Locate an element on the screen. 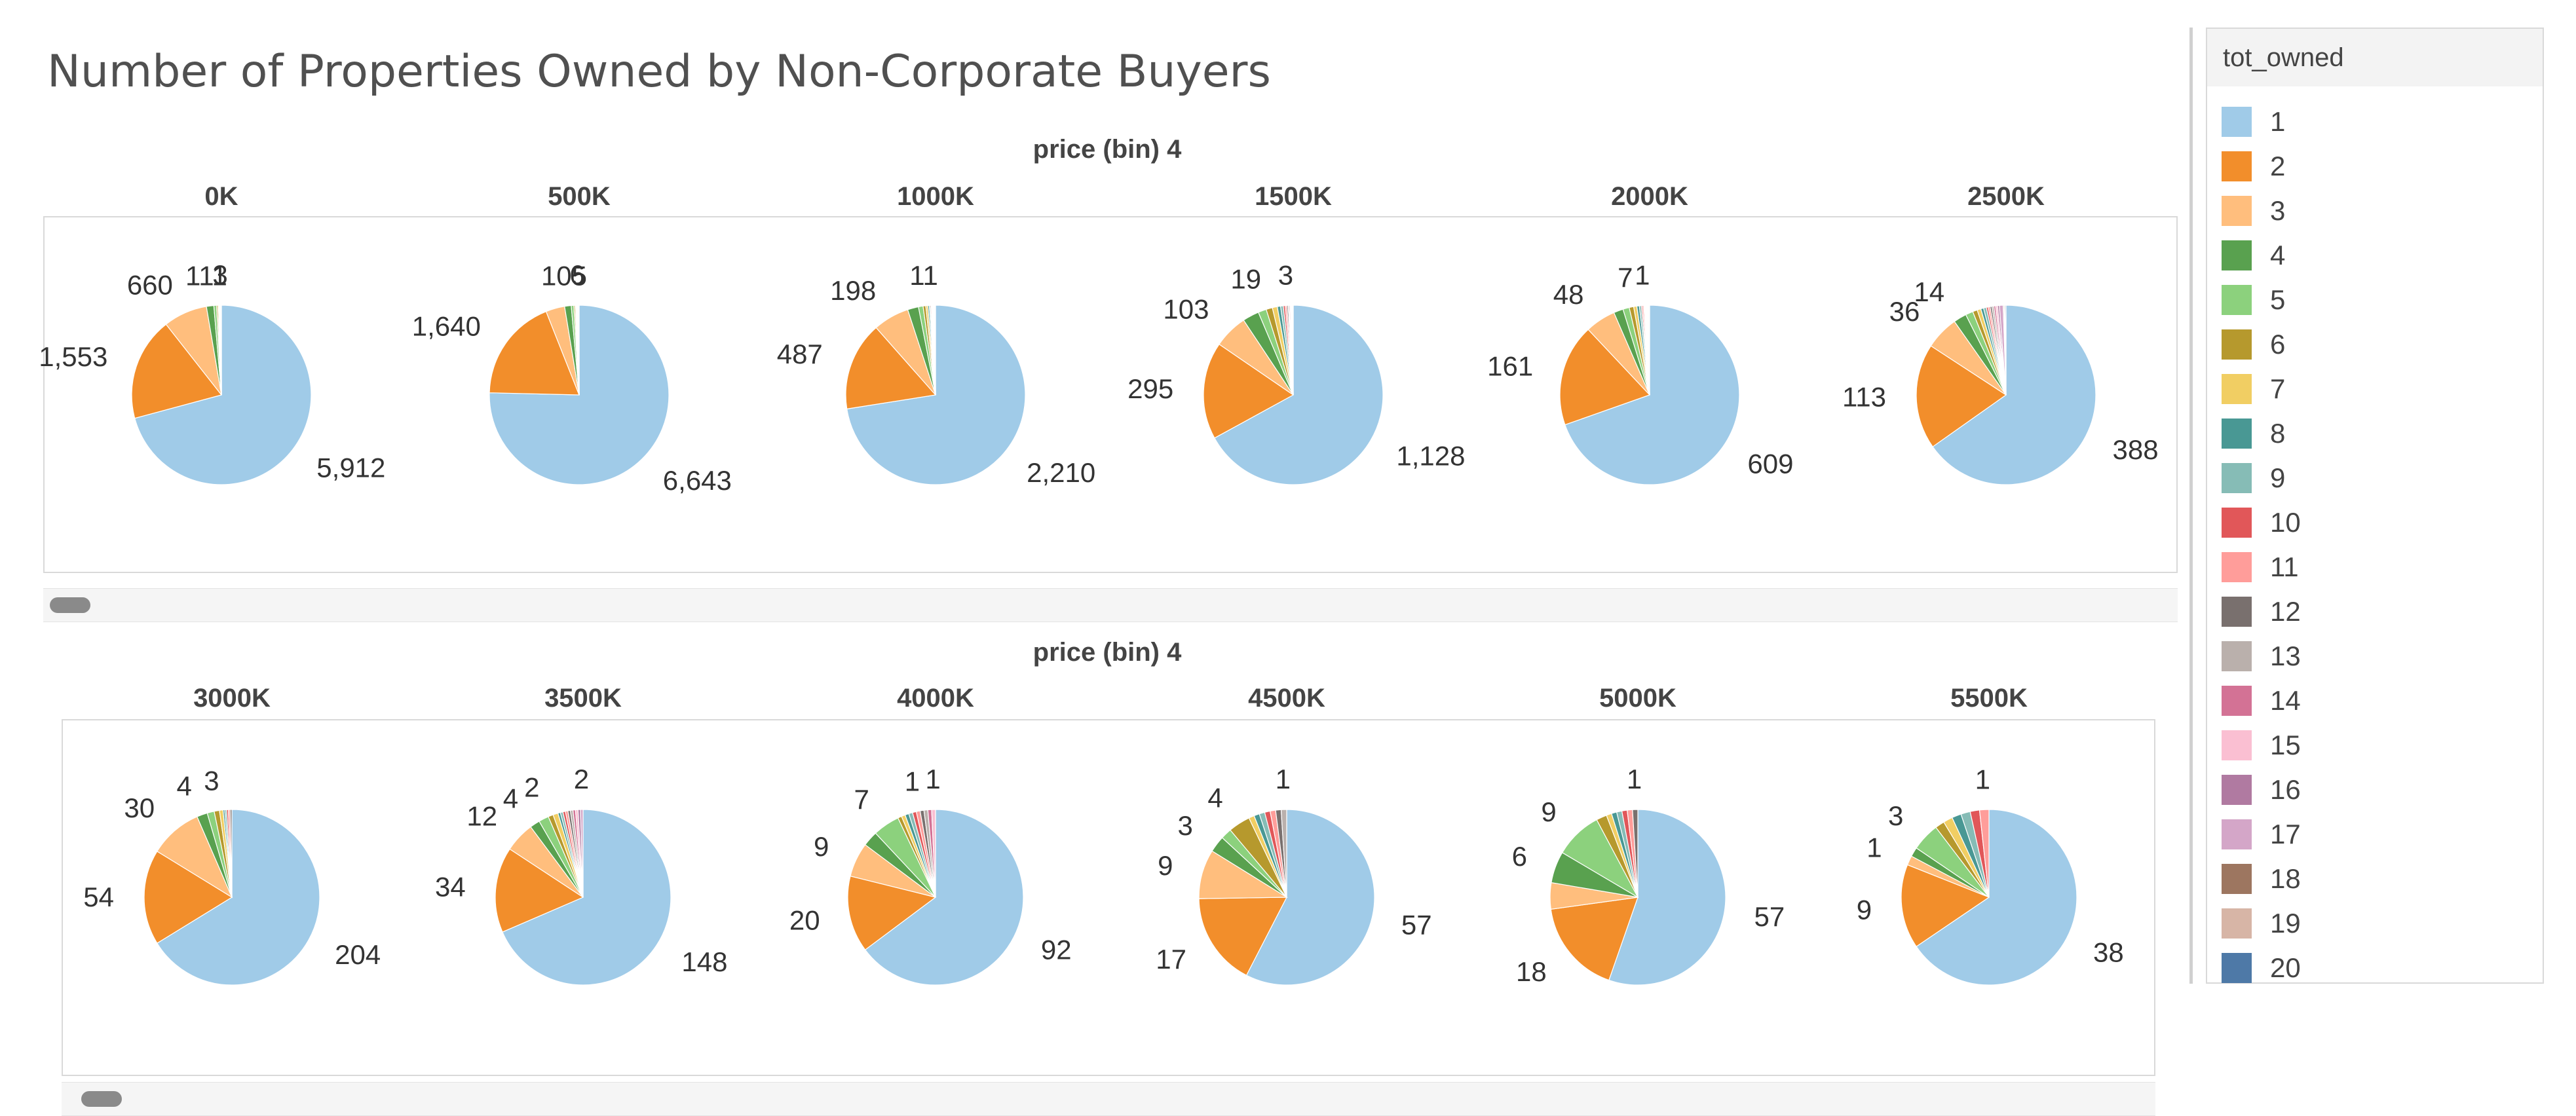 The width and height of the screenshot is (2576, 1116). data-label: 660 is located at coordinates (150, 285).